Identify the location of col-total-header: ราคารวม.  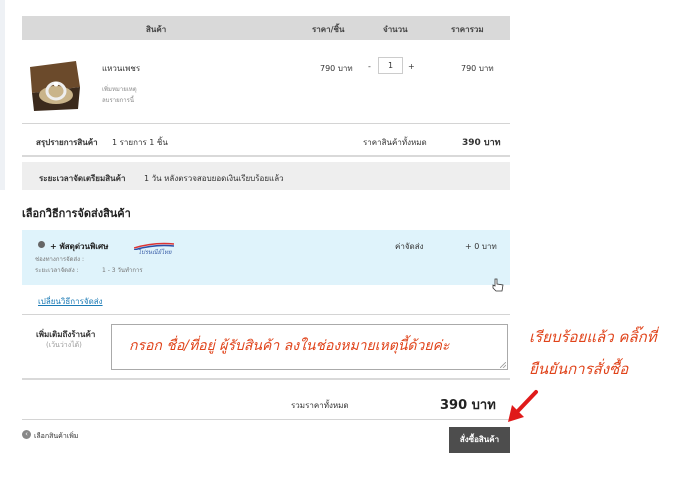
(467, 29).